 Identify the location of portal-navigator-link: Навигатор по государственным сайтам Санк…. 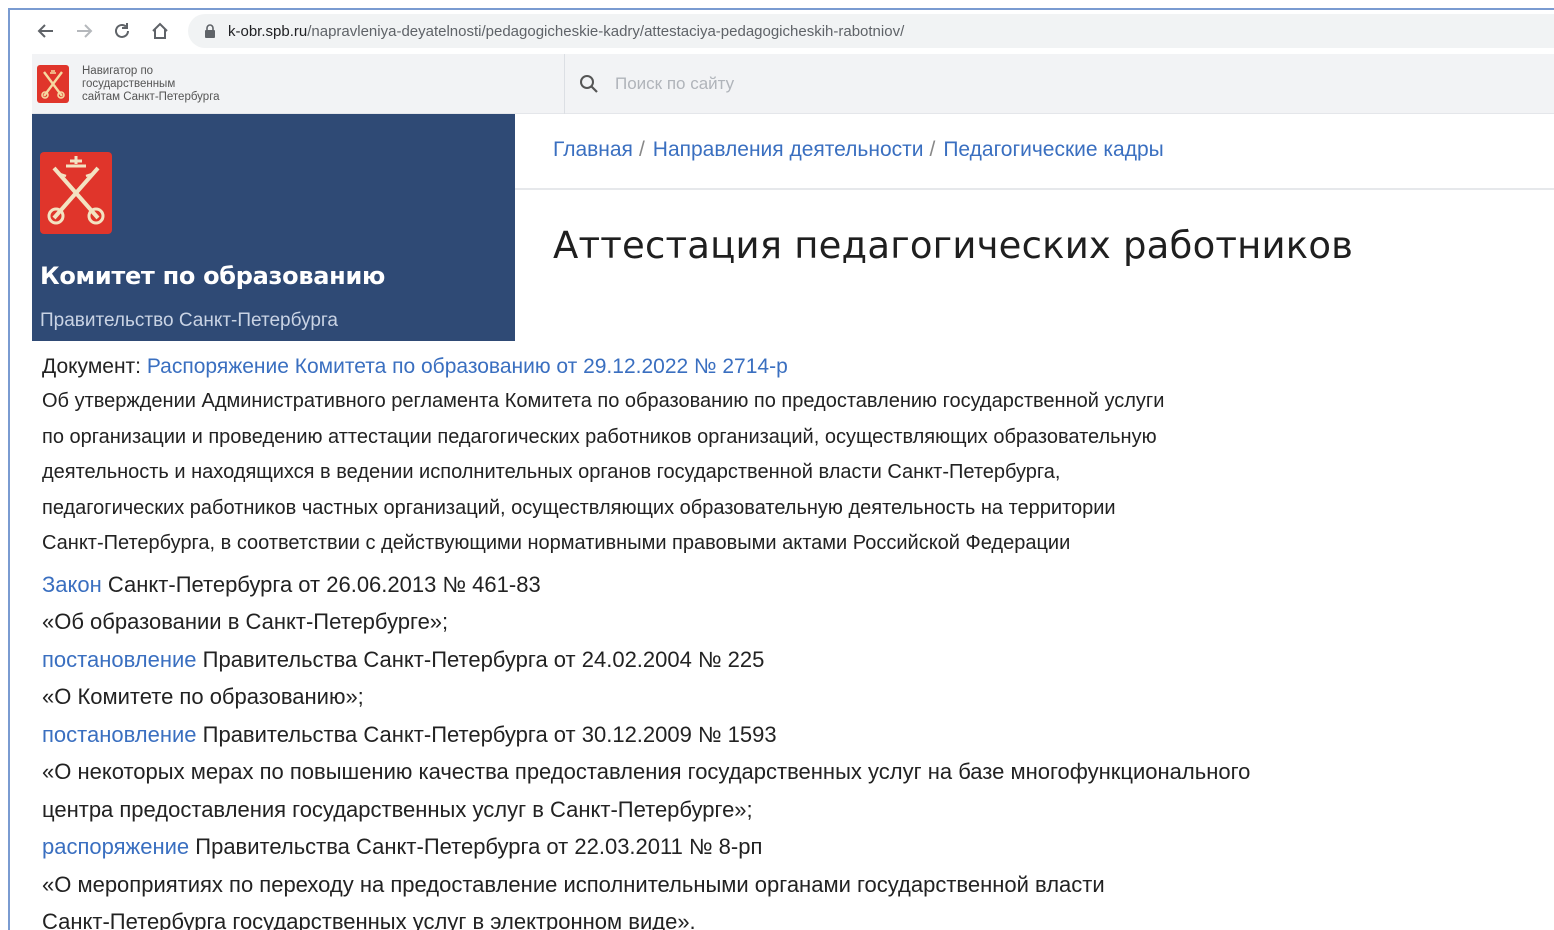
(298, 84).